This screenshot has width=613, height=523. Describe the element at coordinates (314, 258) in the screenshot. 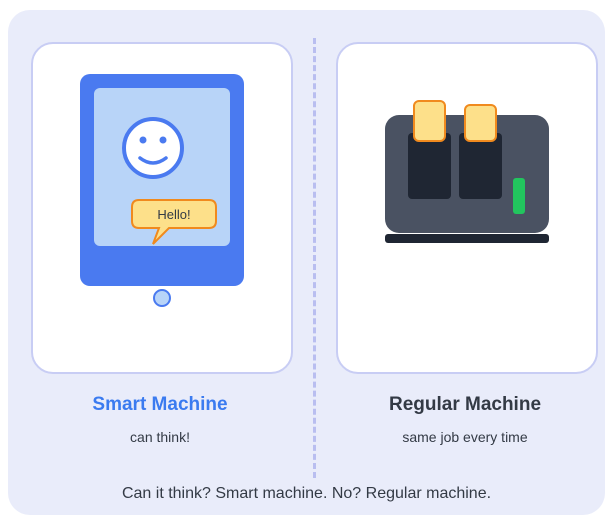

I see `dashed-divider` at that location.